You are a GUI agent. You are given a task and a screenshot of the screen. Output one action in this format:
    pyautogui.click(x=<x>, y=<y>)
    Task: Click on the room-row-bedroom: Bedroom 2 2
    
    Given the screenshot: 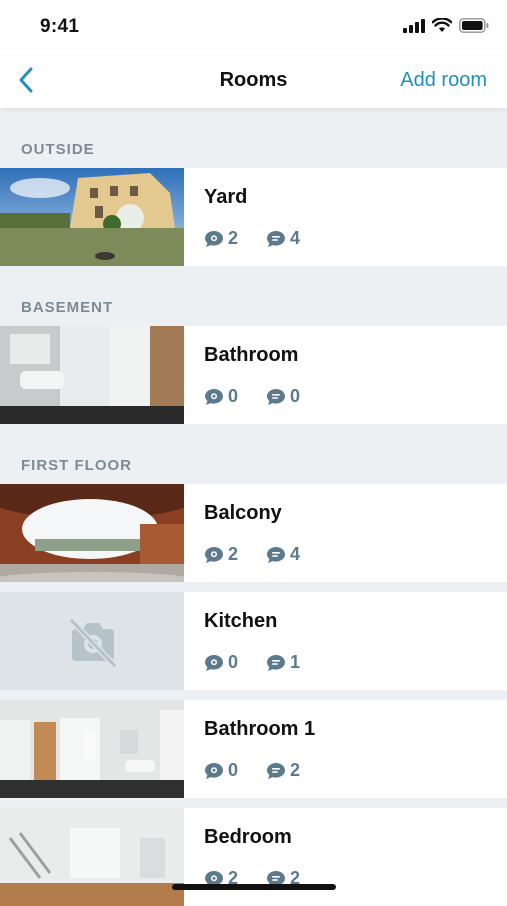 What is the action you would take?
    pyautogui.click(x=253, y=857)
    